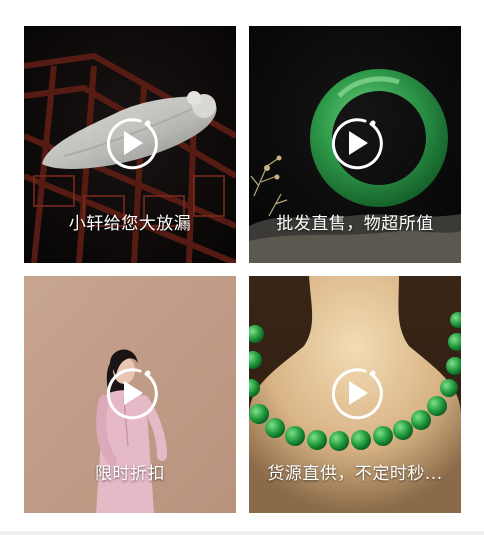 Image resolution: width=484 pixels, height=535 pixels. Describe the element at coordinates (130, 224) in the screenshot. I see `video-caption: 小轩给您大放漏` at that location.